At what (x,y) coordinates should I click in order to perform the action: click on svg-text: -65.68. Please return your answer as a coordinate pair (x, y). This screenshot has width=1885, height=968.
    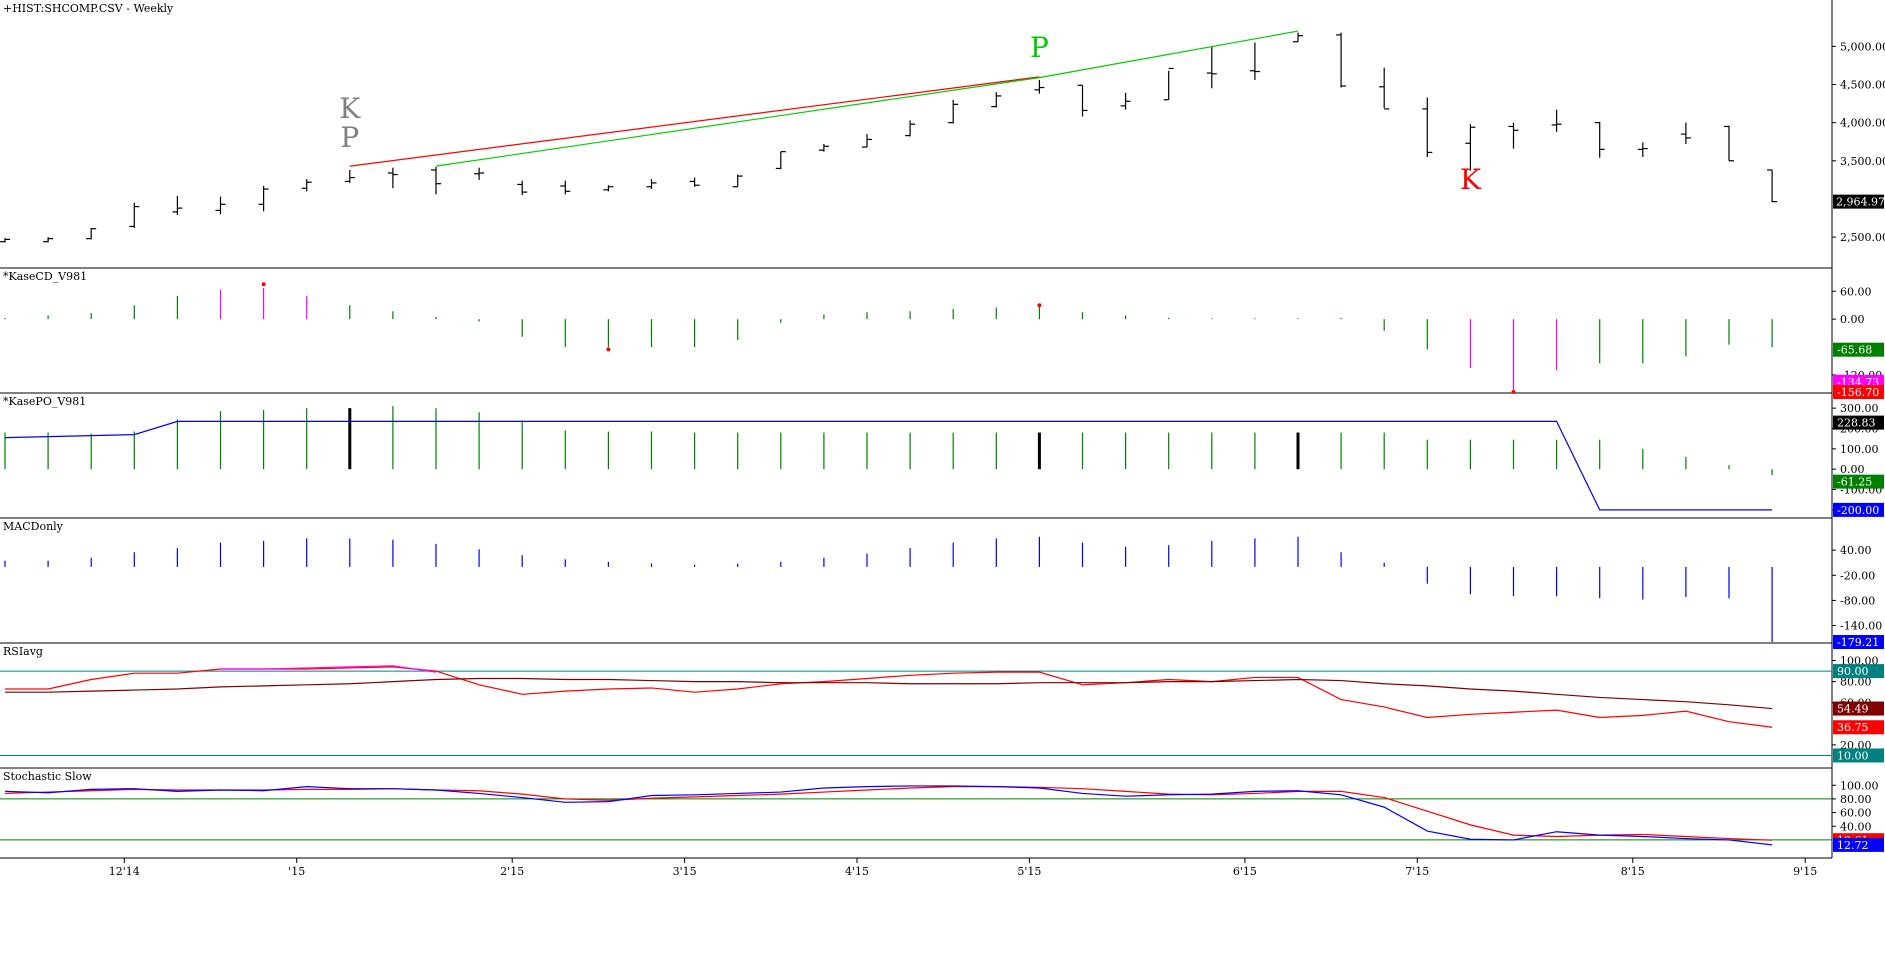
    Looking at the image, I should click on (1854, 350).